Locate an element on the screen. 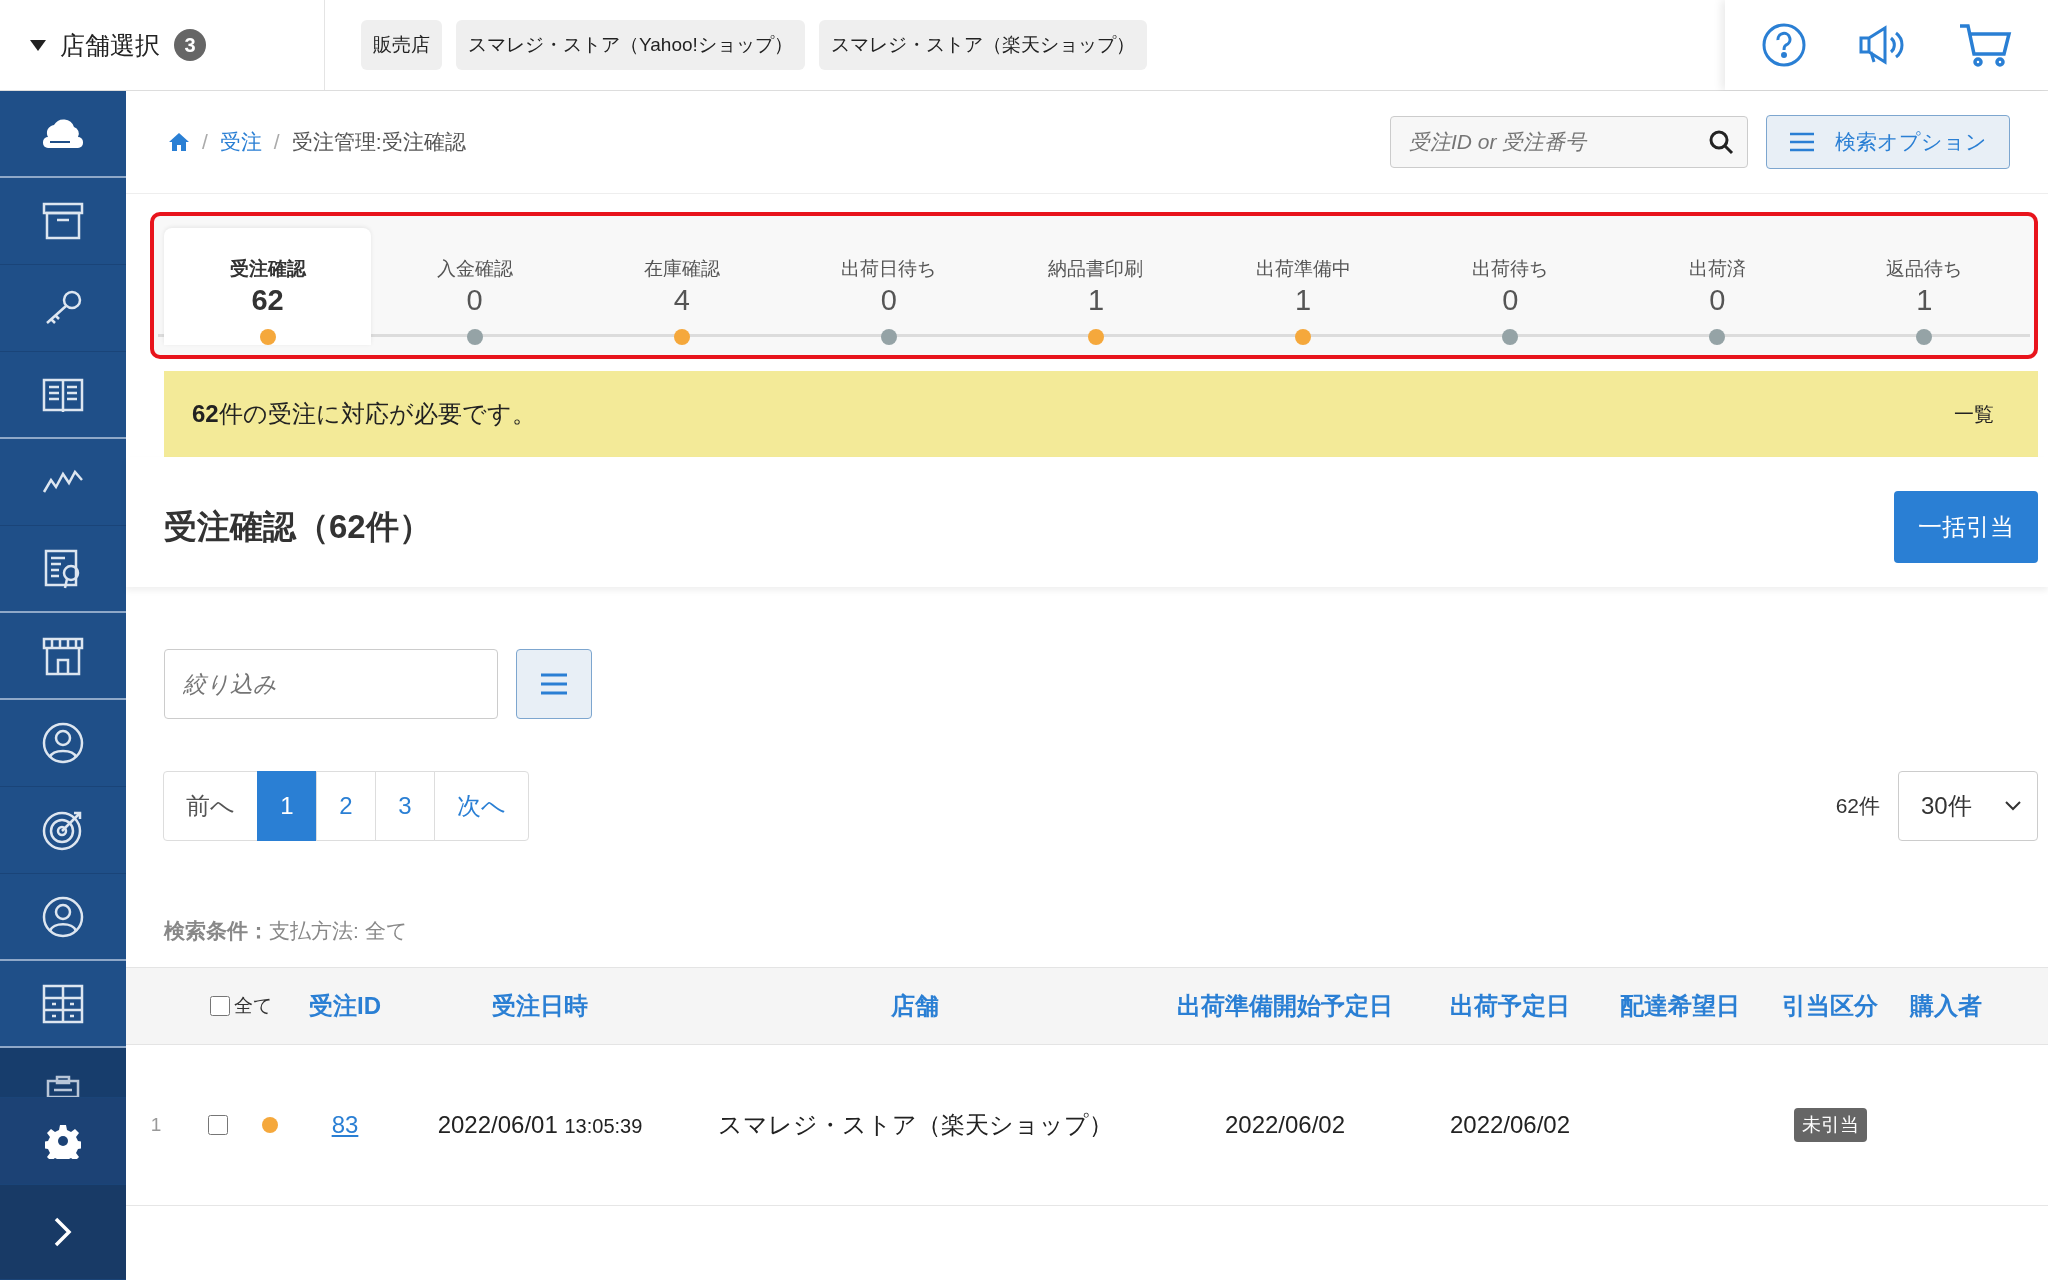 This screenshot has width=2048, height=1280. search-conditions-value: 支払方法: 全て is located at coordinates (338, 930).